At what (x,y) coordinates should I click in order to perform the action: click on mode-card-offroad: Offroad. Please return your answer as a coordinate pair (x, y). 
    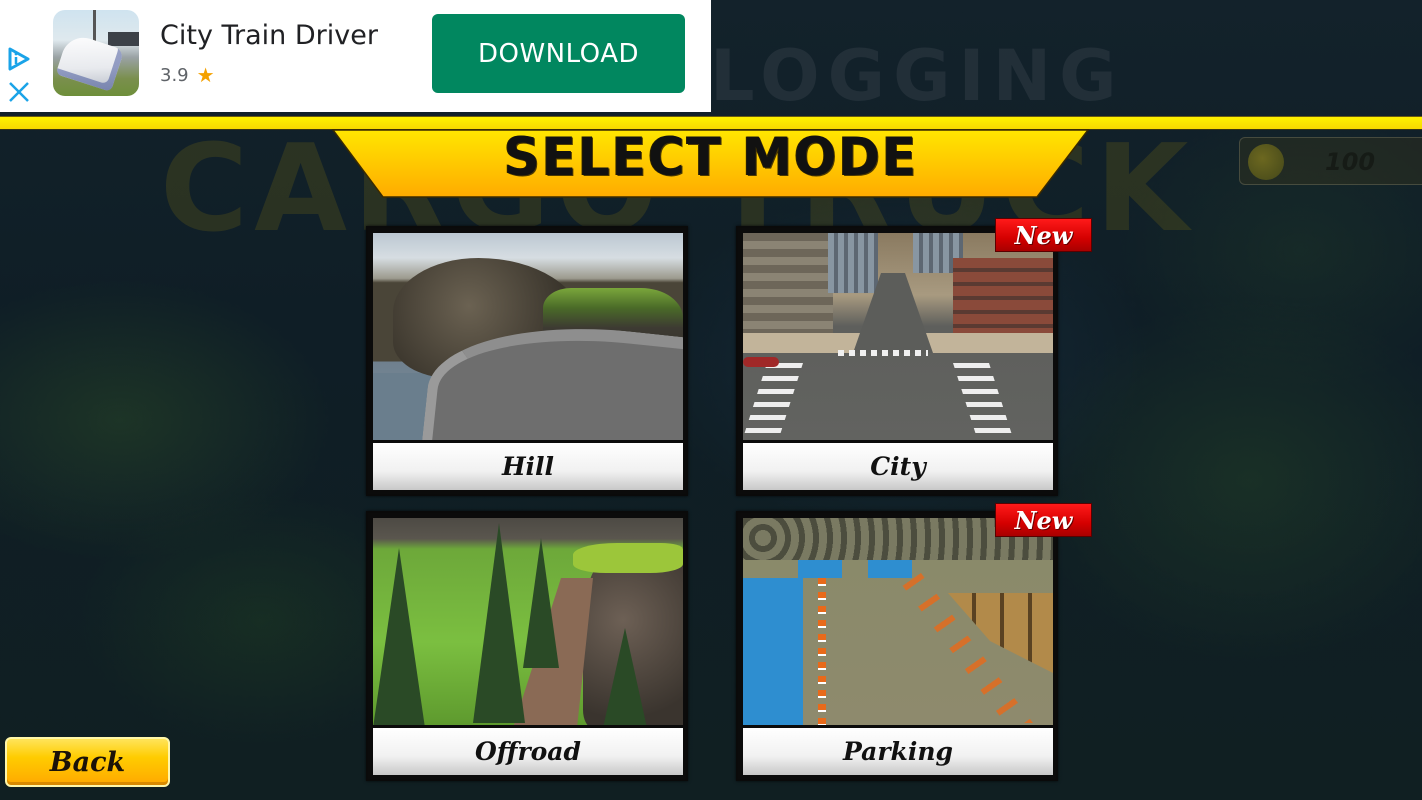
    Looking at the image, I should click on (527, 646).